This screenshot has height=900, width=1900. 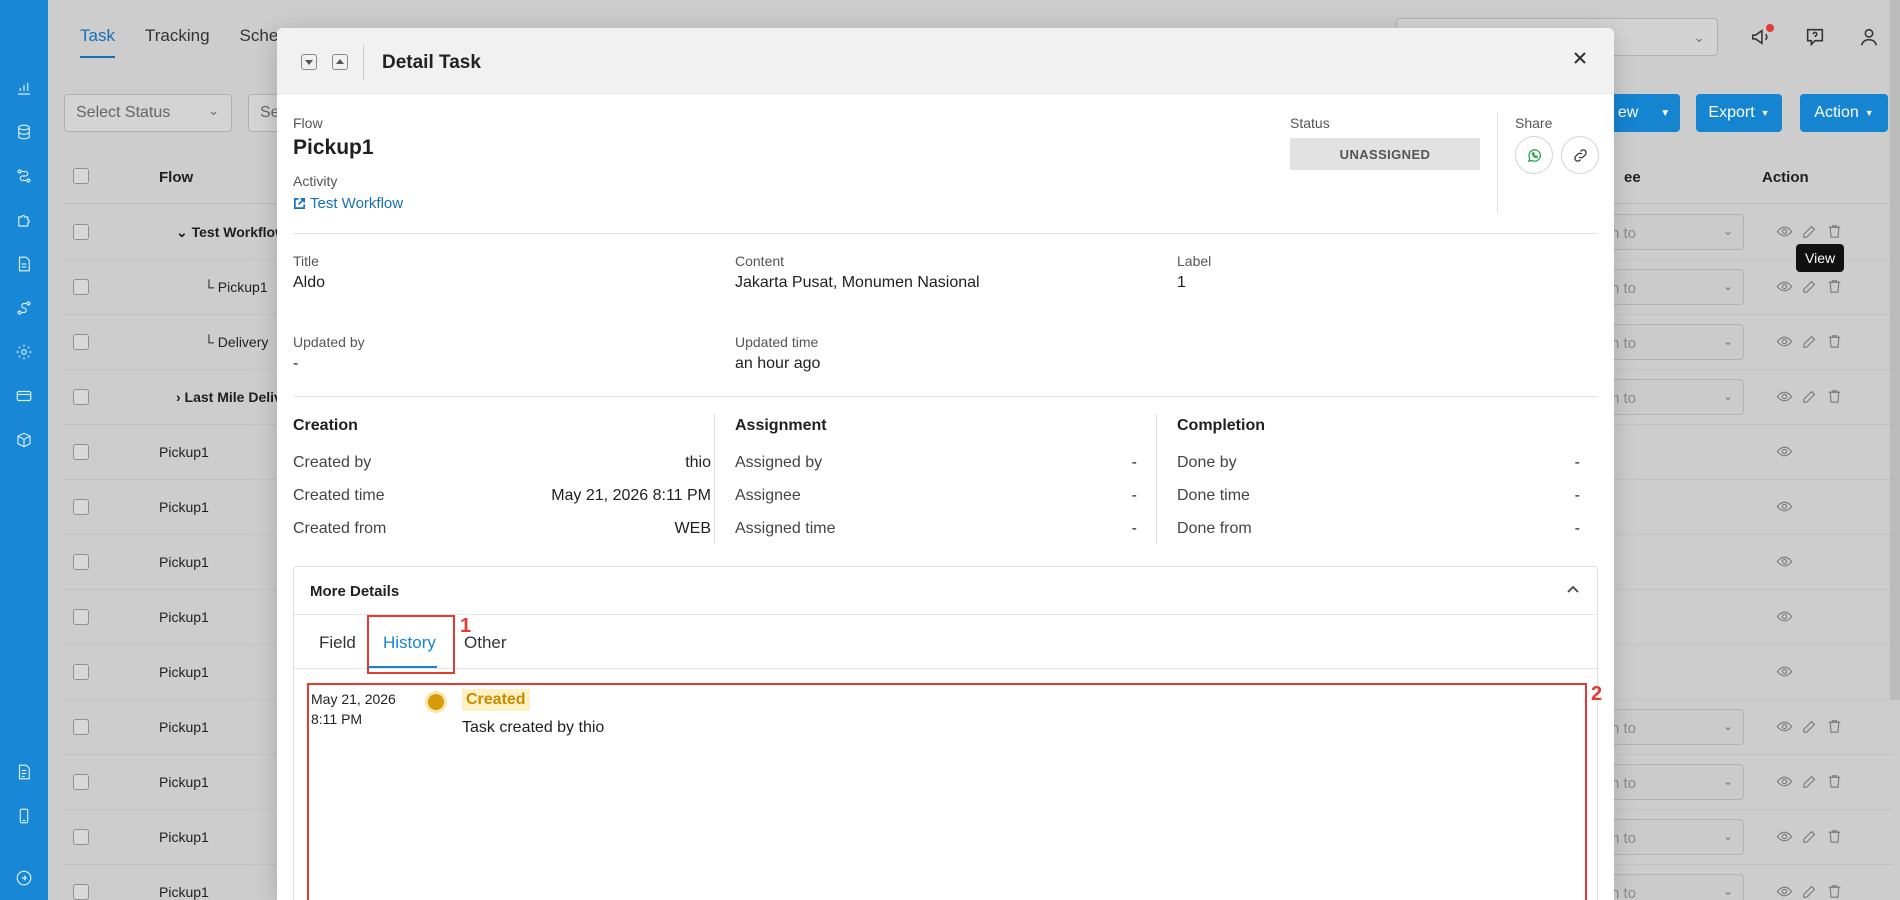 What do you see at coordinates (714, 479) in the screenshot?
I see `column-divider` at bounding box center [714, 479].